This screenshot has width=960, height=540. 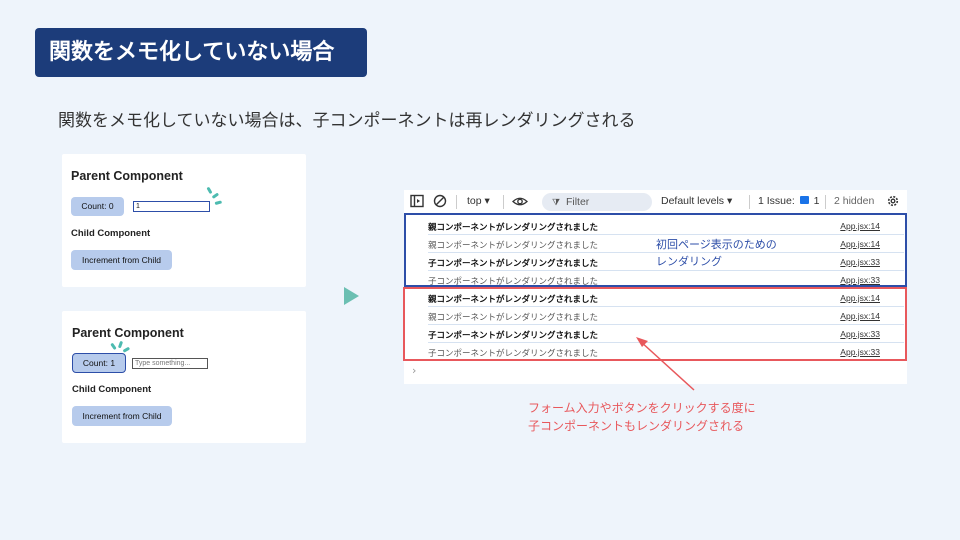 What do you see at coordinates (716, 253) in the screenshot?
I see `initial-render-note: 初回ページ表示のための レンダリング` at bounding box center [716, 253].